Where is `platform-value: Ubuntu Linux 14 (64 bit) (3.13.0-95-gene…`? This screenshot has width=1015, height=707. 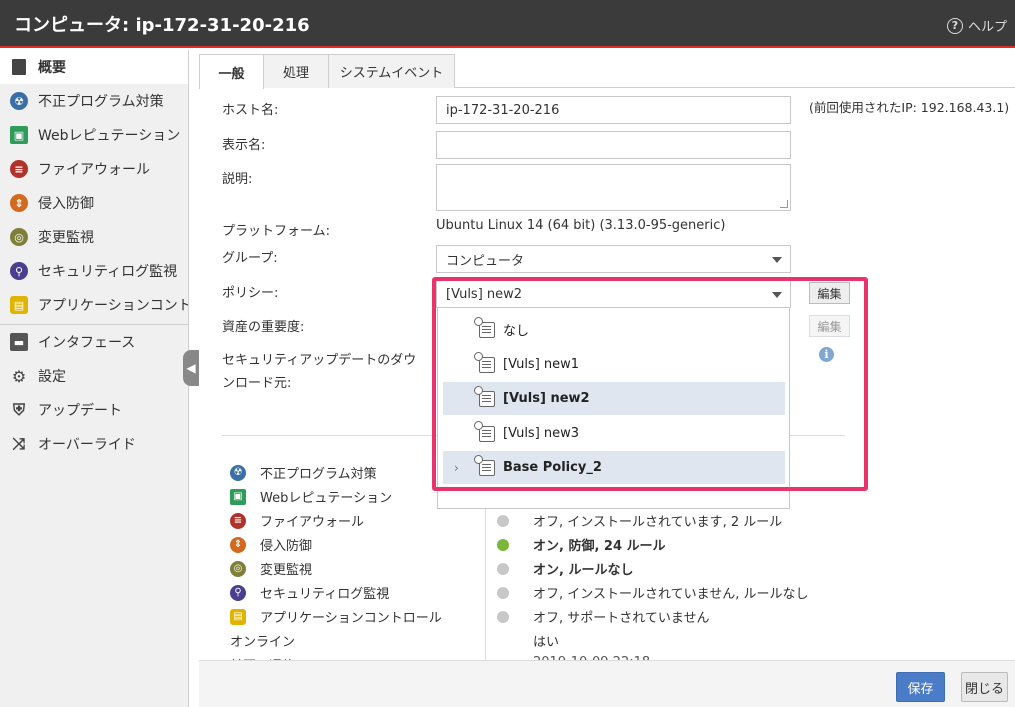
platform-value: Ubuntu Linux 14 (64 bit) (3.13.0-95-gene… is located at coordinates (581, 225).